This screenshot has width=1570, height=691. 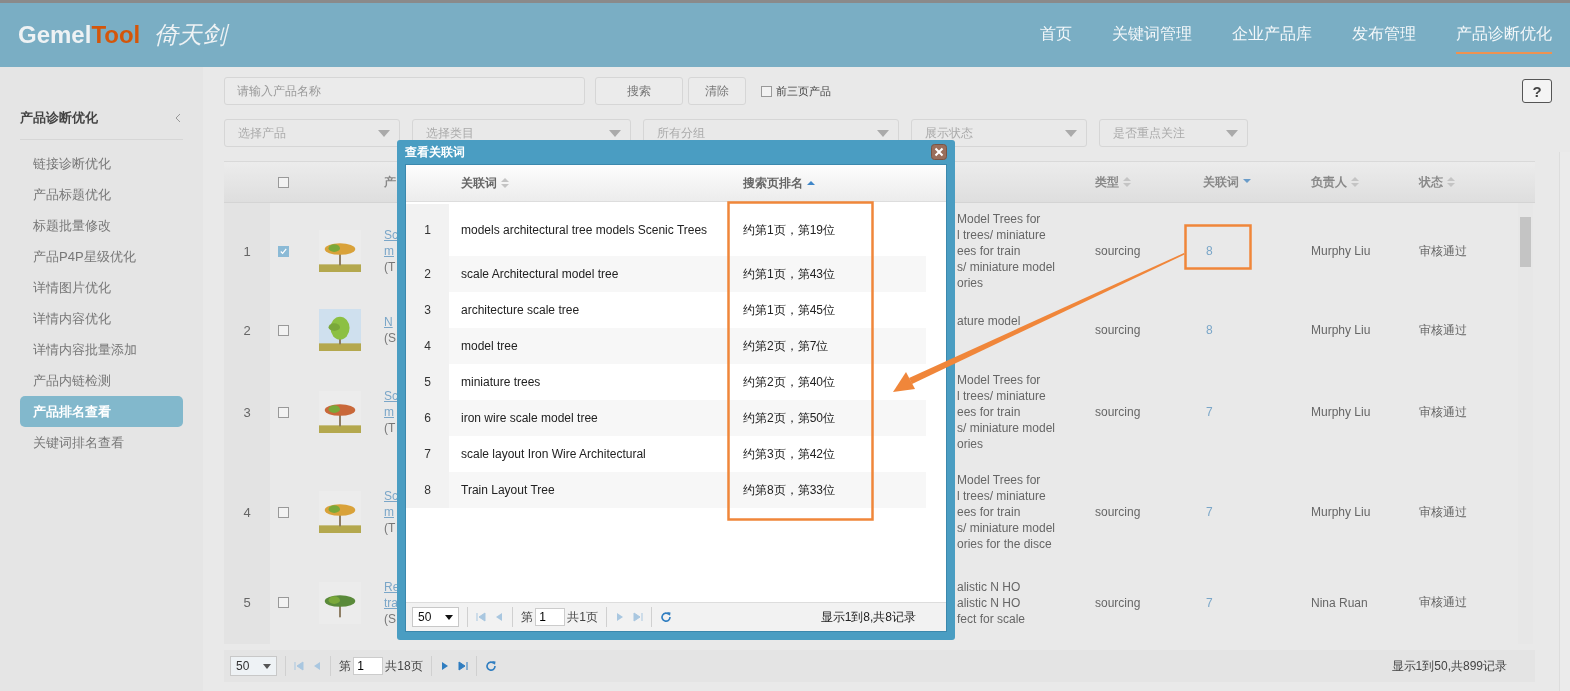 I want to click on row-number: 5, so click(x=247, y=602).